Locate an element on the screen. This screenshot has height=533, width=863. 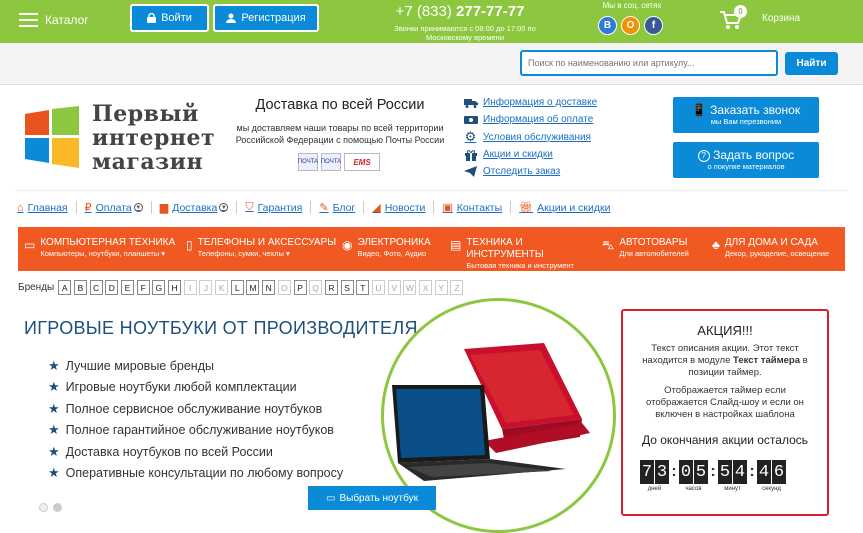
brand-letter-j: J is located at coordinates (206, 287).